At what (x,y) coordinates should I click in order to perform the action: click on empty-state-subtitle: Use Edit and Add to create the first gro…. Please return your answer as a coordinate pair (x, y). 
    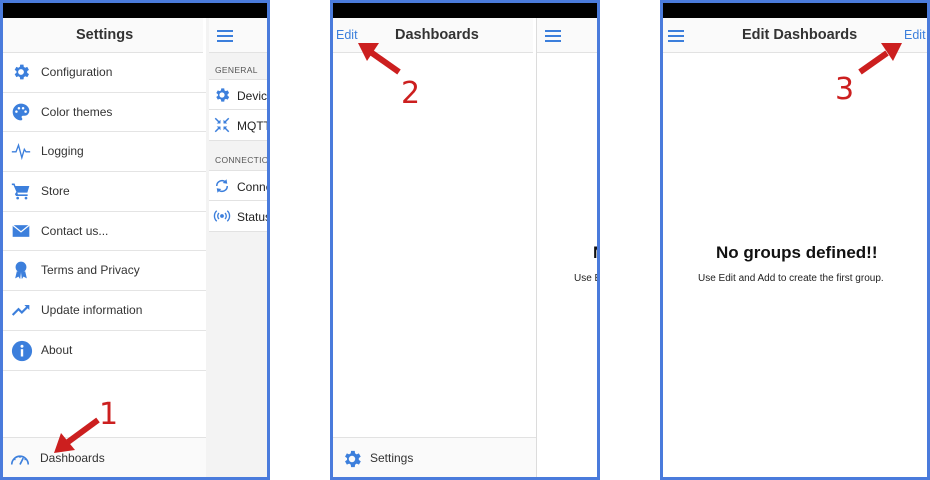
    Looking at the image, I should click on (791, 278).